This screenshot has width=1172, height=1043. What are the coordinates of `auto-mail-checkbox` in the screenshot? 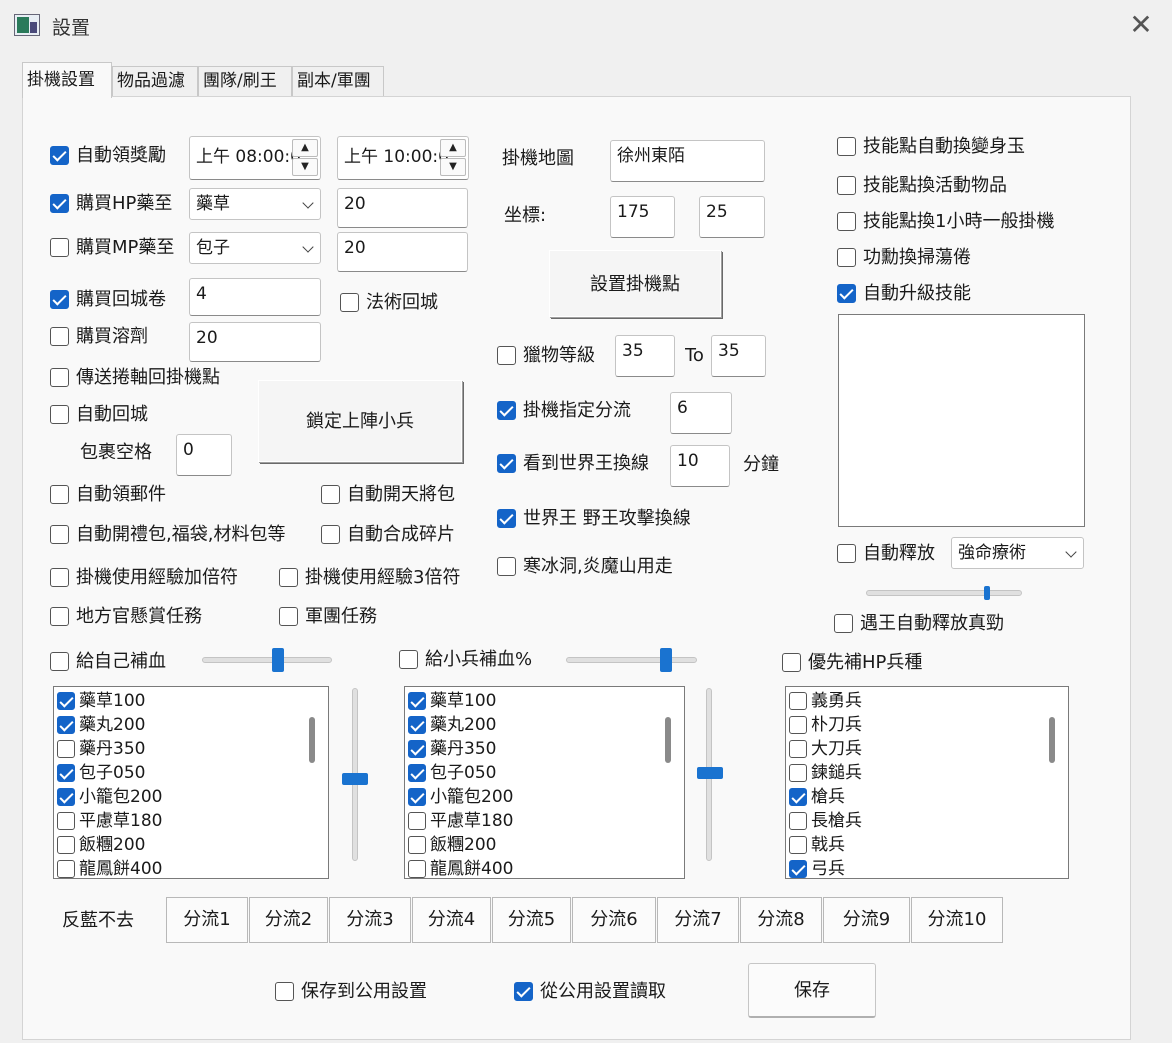 It's located at (59, 494).